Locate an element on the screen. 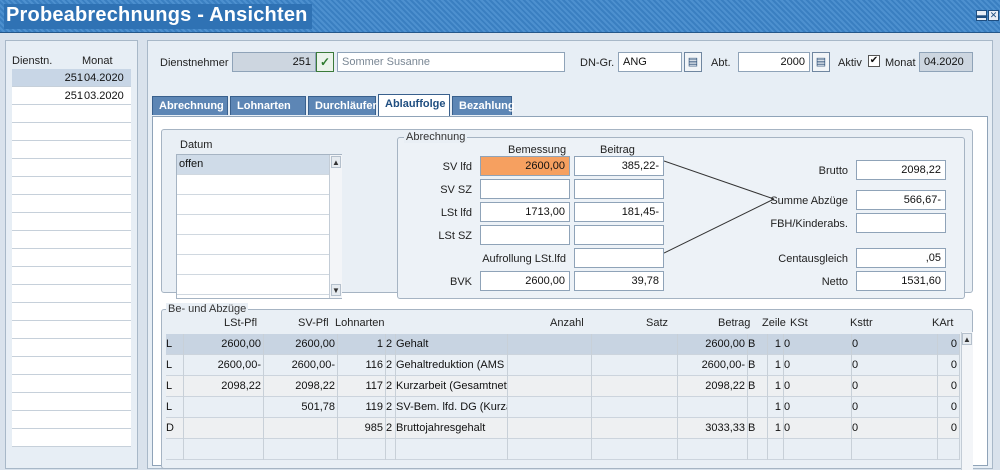 The width and height of the screenshot is (1000, 470). text-cell: Bruttojahresgehalt is located at coordinates (452, 428).